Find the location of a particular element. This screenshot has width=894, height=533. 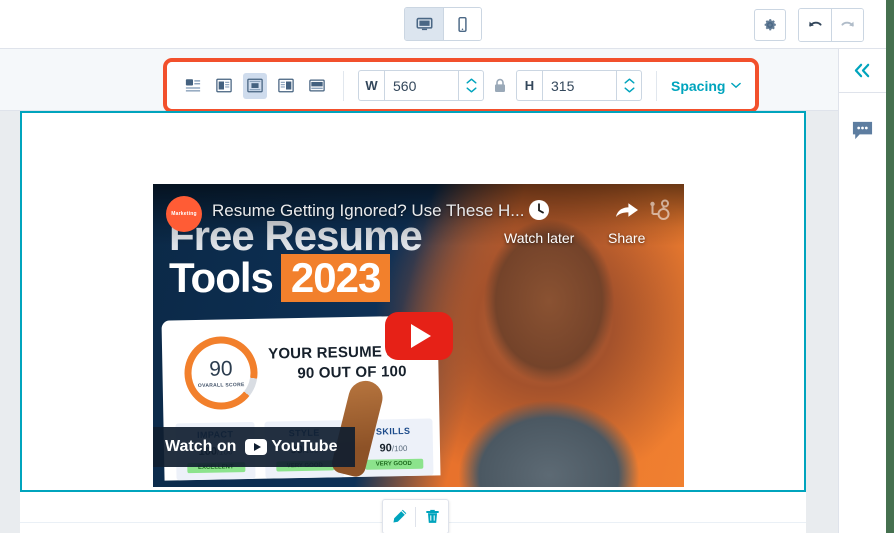

wrap-left-button is located at coordinates (193, 86).